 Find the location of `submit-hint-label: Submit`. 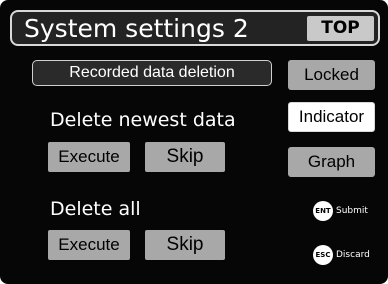

submit-hint-label: Submit is located at coordinates (352, 211).